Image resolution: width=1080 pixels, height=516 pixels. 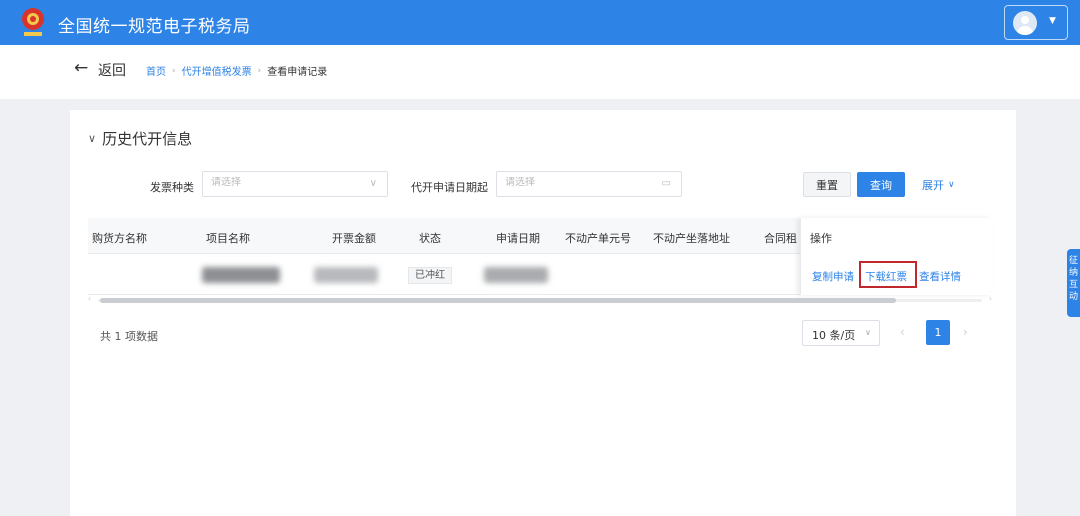 I want to click on app-title: 全国统一规范电子税务局, so click(x=154, y=27).